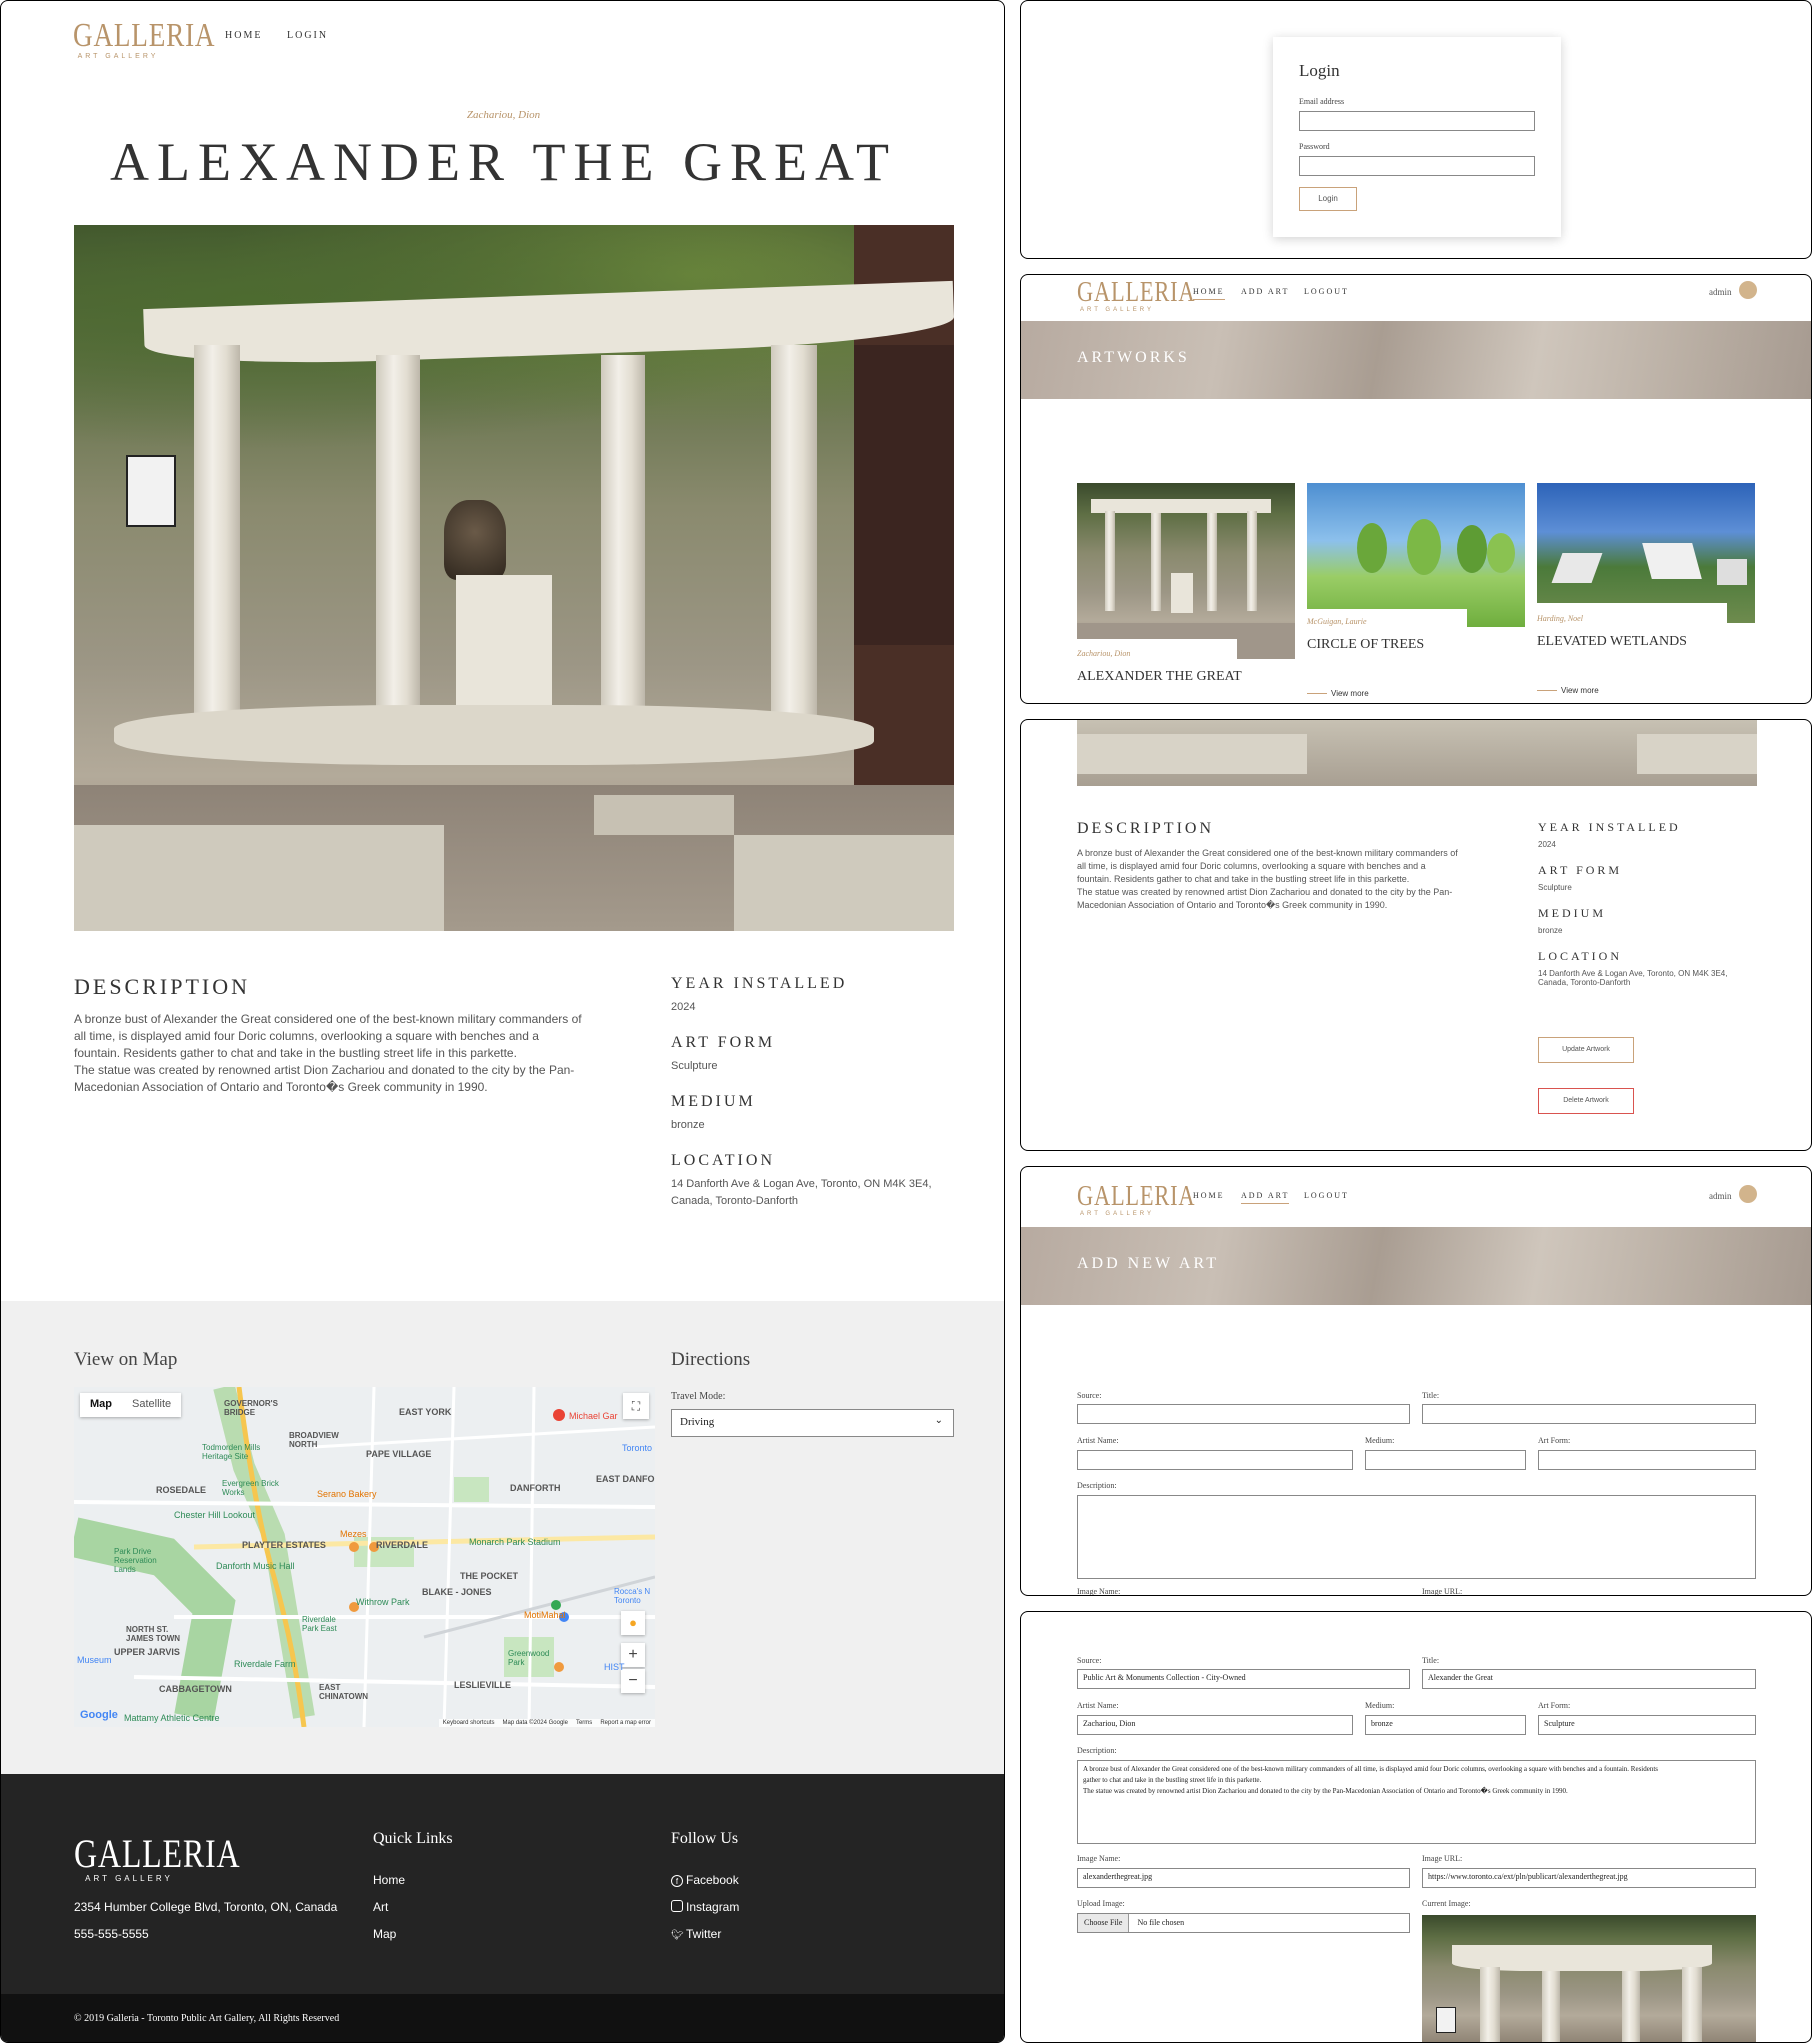  Describe the element at coordinates (265, 1664) in the screenshot. I see `map-label: Riverdale Farm` at that location.